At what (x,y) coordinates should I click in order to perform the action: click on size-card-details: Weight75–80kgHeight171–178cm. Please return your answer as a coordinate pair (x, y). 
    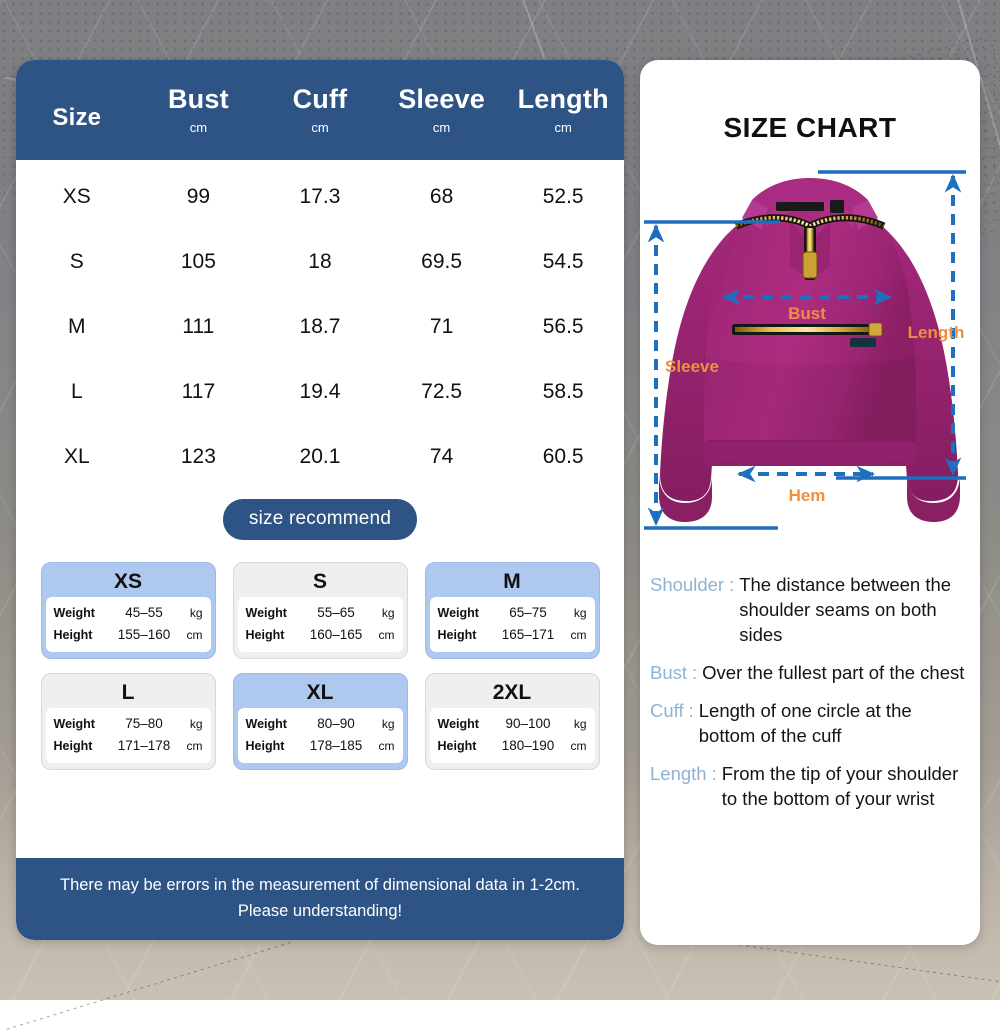
    Looking at the image, I should click on (128, 735).